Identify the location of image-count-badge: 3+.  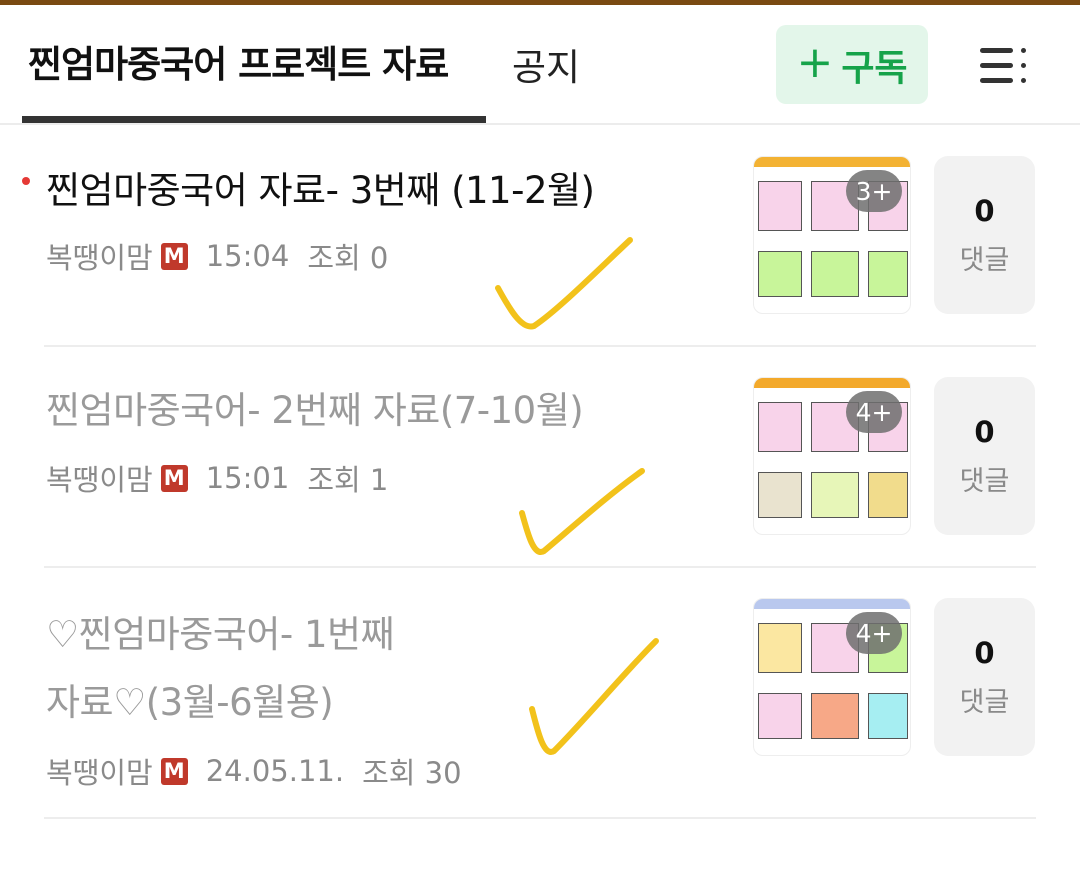
(874, 191).